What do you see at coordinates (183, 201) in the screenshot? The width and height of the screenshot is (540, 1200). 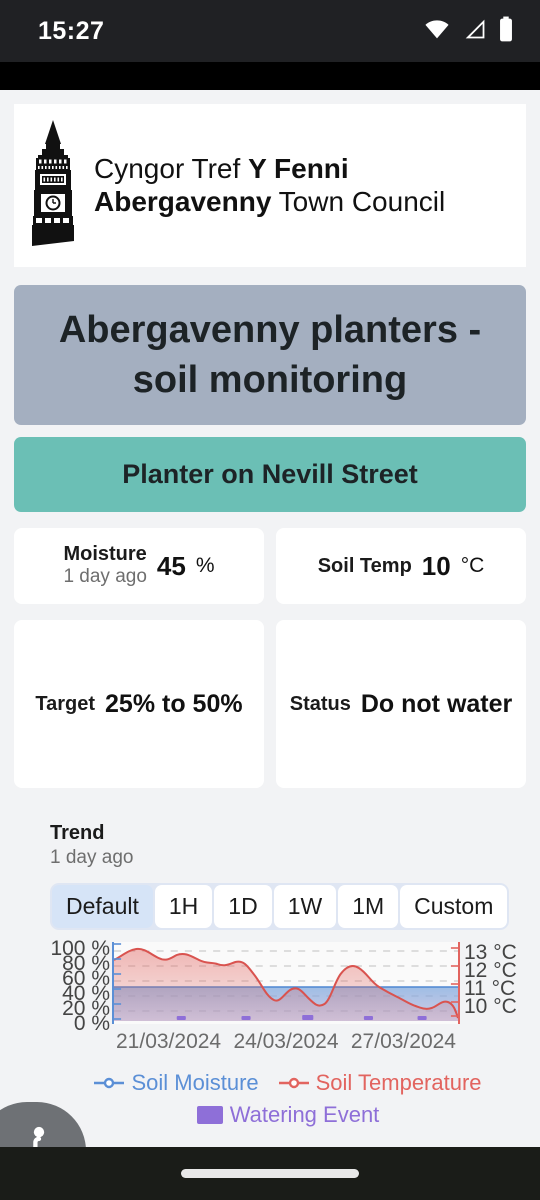 I see `logo-english-bold: Abergavenny` at bounding box center [183, 201].